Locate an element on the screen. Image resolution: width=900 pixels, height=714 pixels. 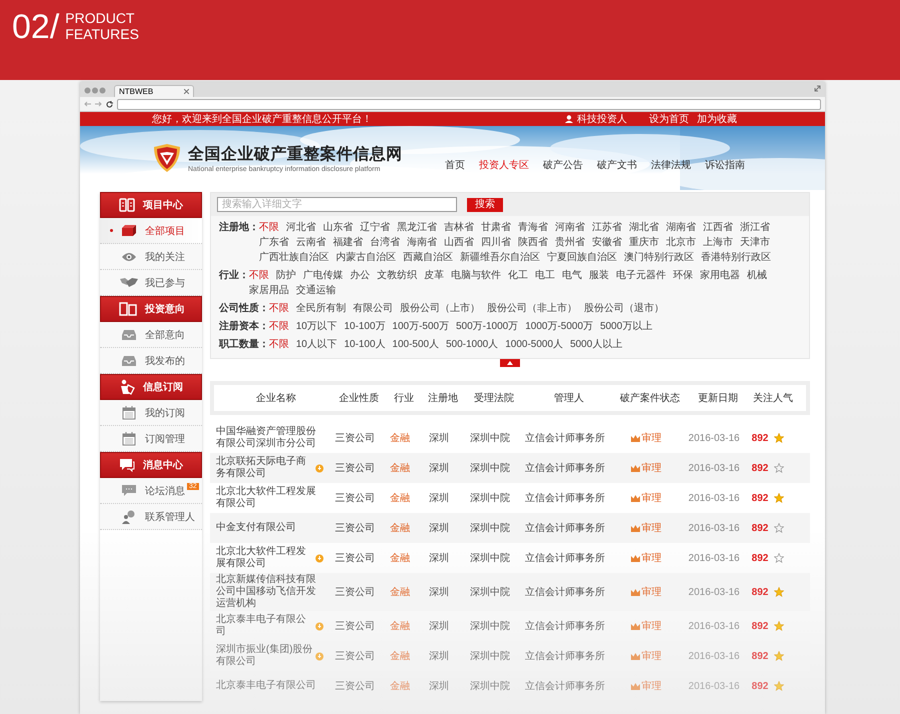
sidebar-item: 我的关注 is located at coordinates (151, 257).